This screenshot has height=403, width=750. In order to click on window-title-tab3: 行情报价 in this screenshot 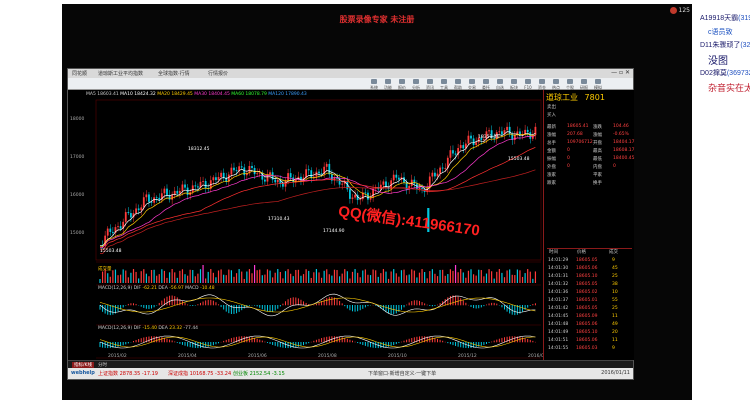, I will do `click(218, 73)`.